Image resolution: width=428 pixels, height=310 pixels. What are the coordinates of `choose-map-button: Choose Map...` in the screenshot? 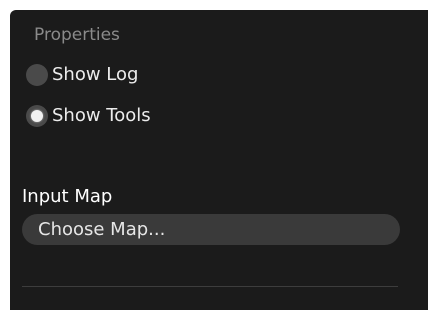 It's located at (211, 229).